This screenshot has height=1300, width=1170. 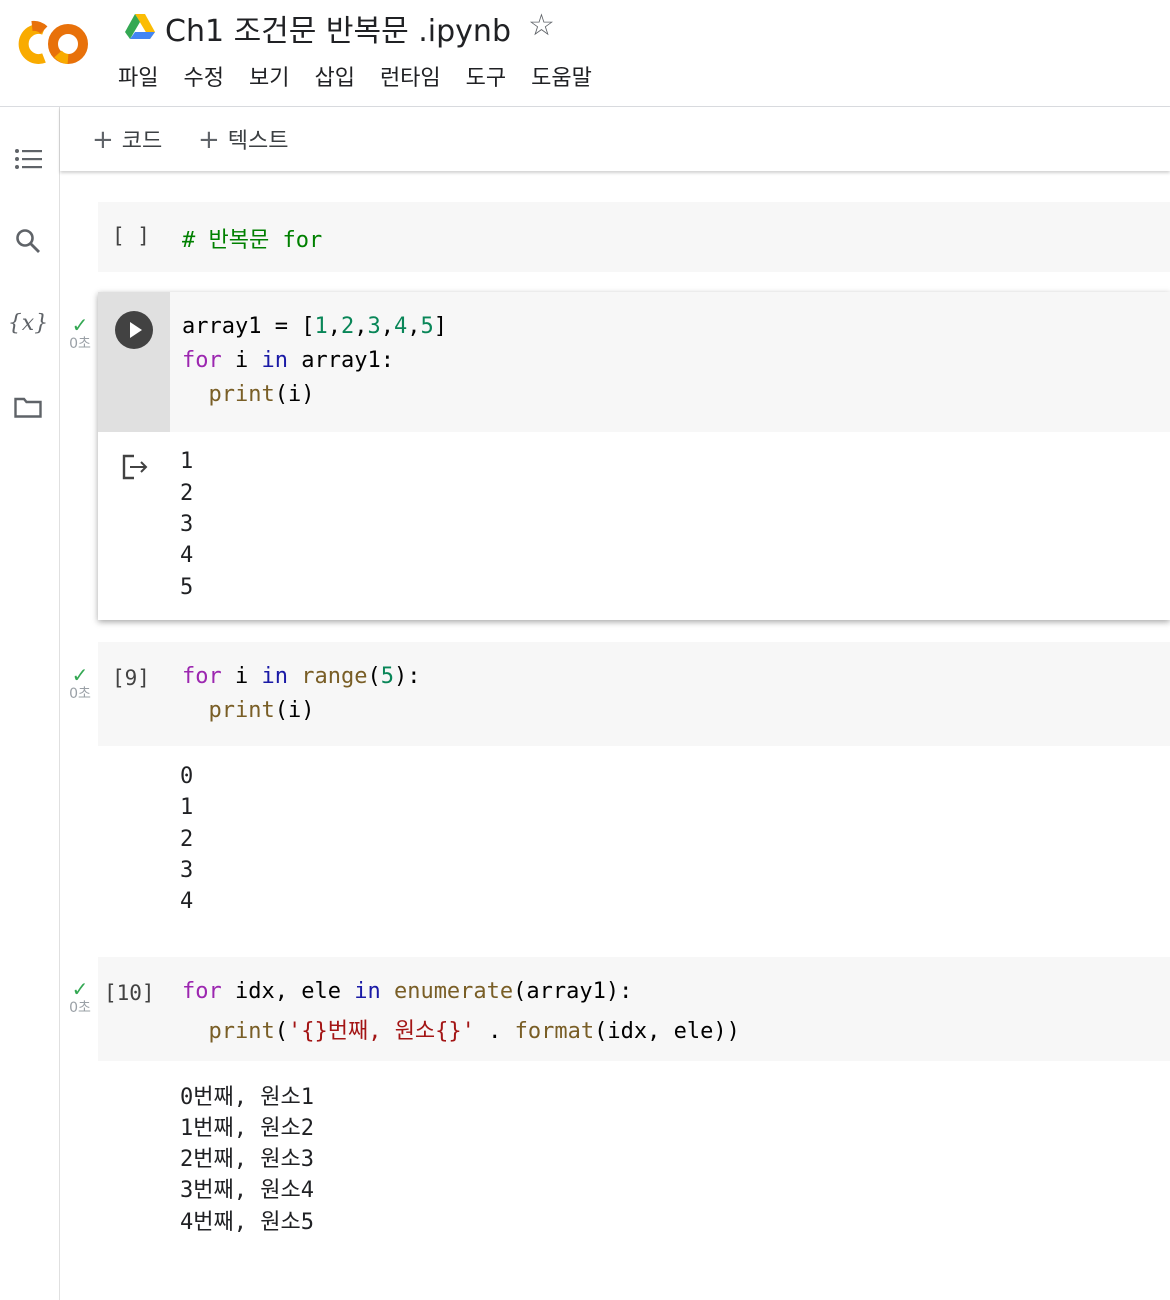 I want to click on clear-output-icon, so click(x=136, y=467).